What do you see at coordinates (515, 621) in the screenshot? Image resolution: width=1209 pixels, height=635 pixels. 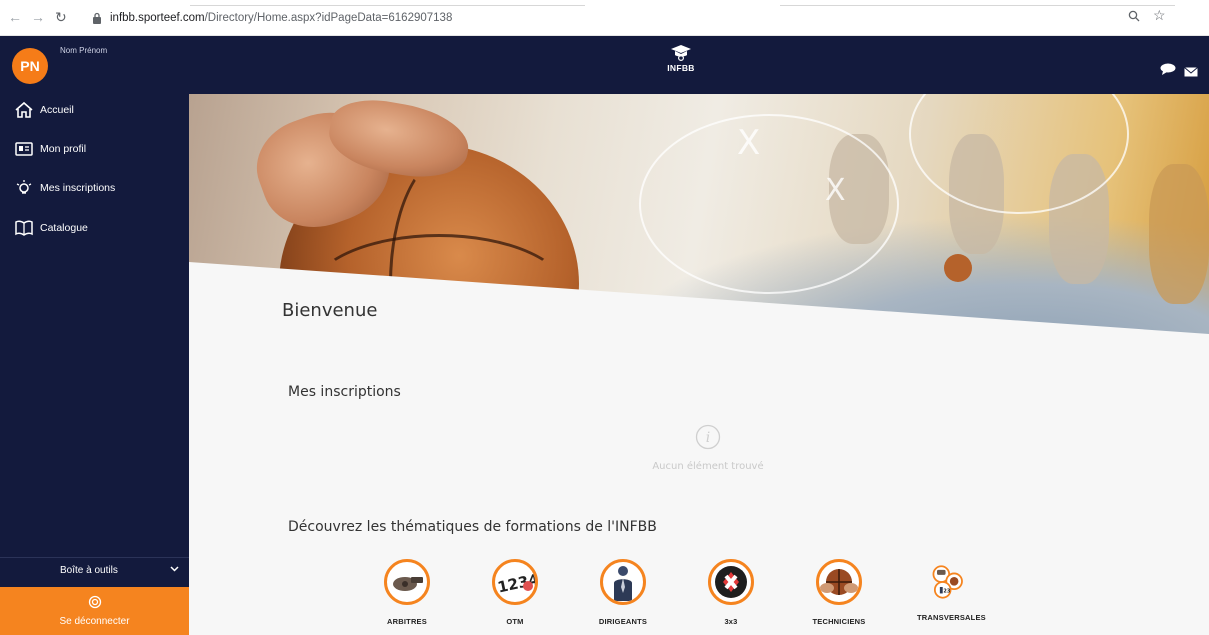 I see `theme-label: OTM` at bounding box center [515, 621].